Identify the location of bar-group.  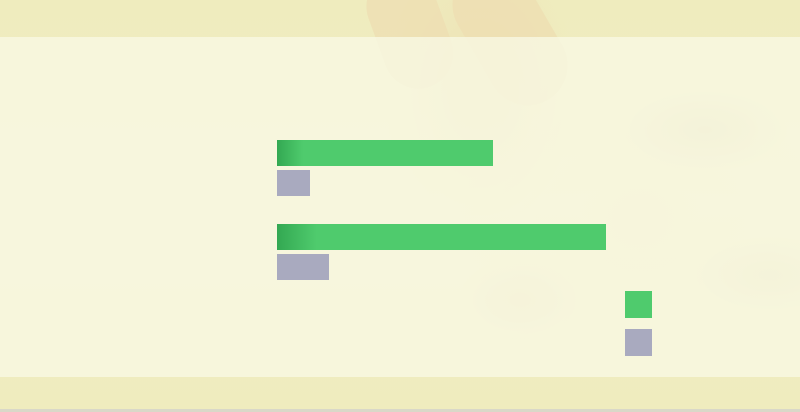
(441, 210).